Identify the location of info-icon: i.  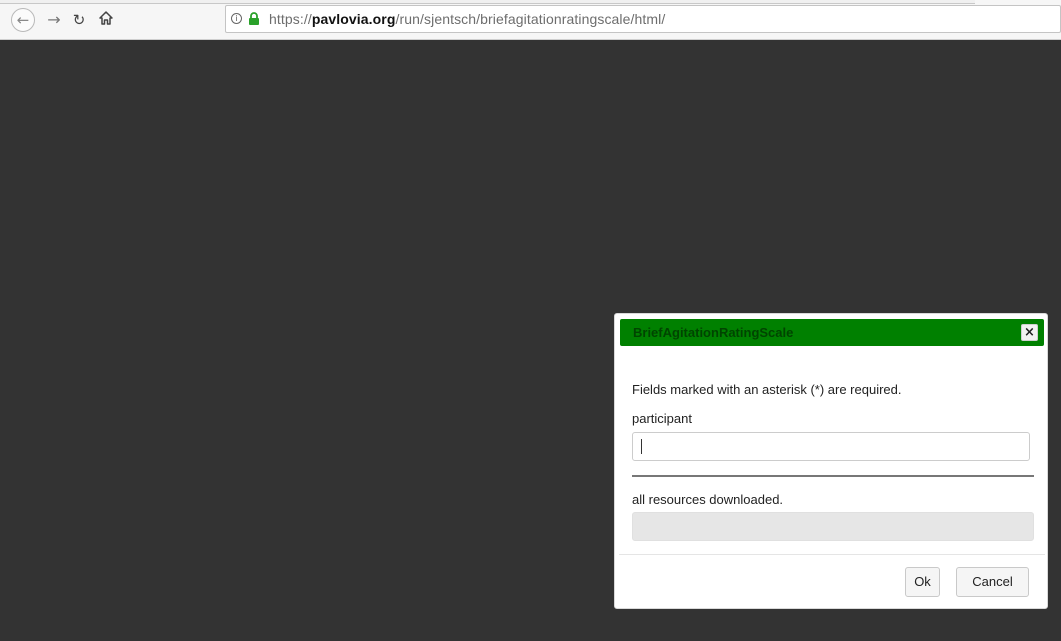
(236, 18).